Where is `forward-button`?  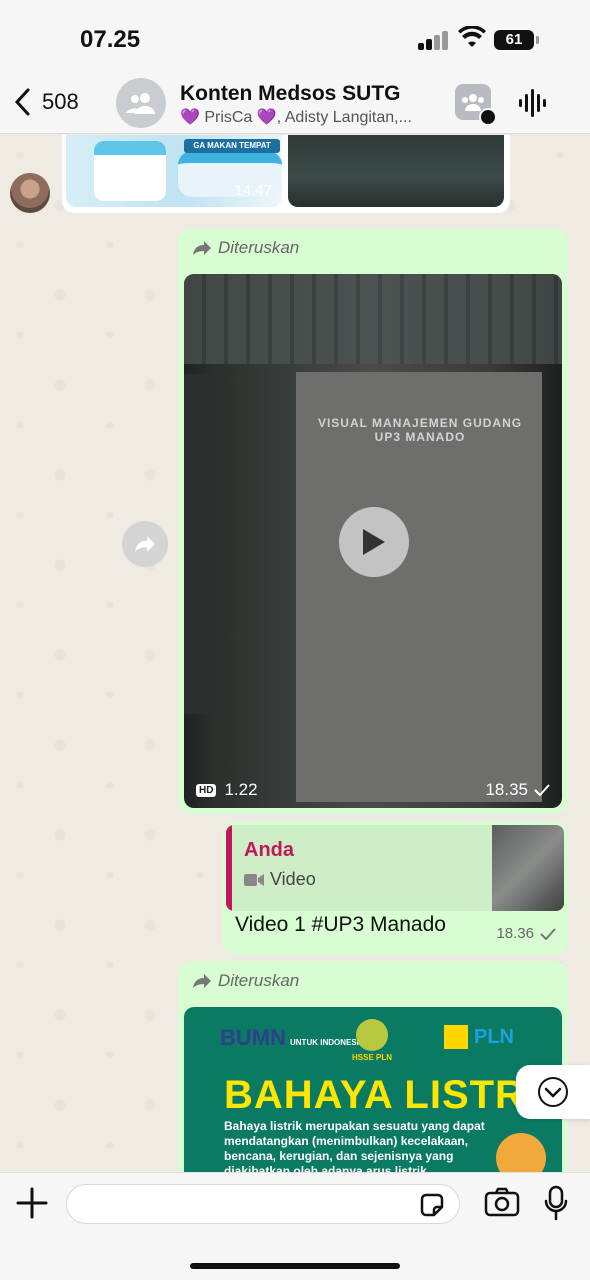
forward-button is located at coordinates (145, 544).